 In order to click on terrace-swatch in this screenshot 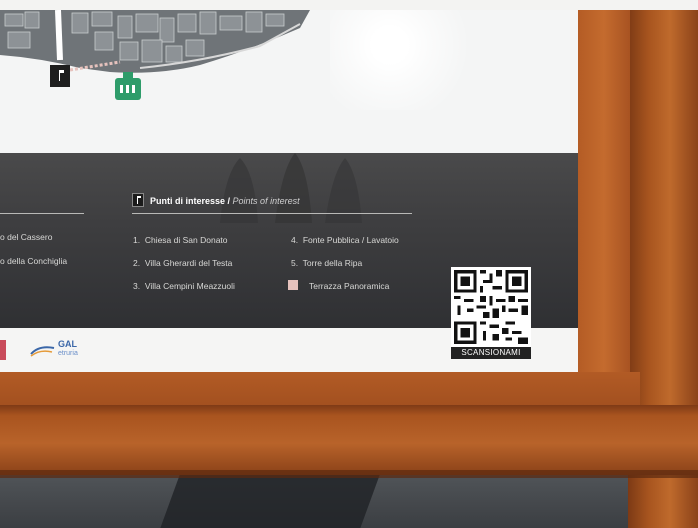, I will do `click(293, 285)`.